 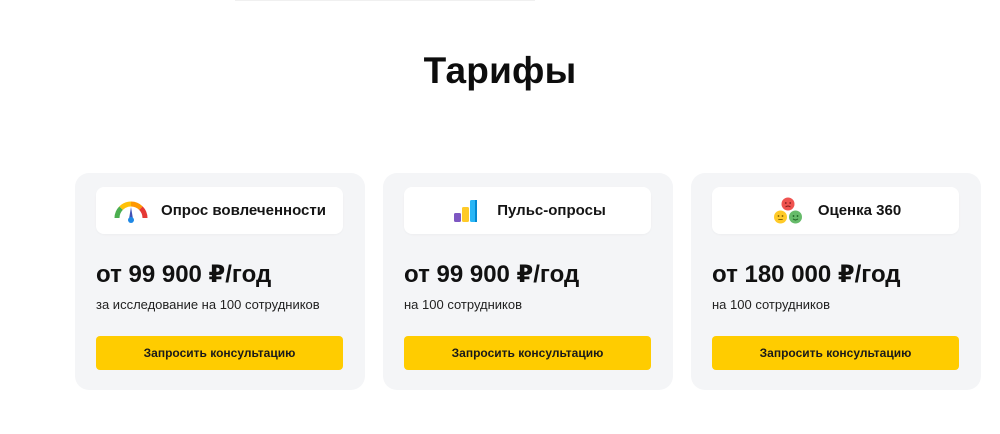 I want to click on plan-header: Оценка 360, so click(x=835, y=210).